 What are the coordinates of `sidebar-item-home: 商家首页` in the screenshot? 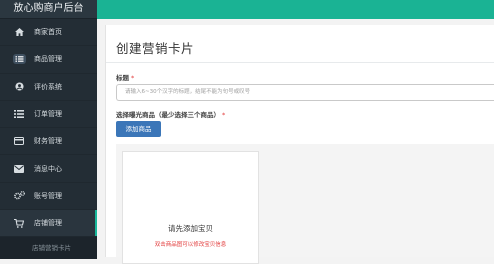 It's located at (48, 33).